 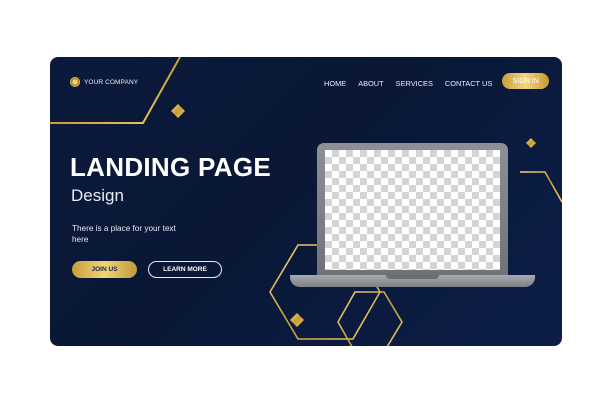 I want to click on learn-more-button: LEARN MORE, so click(x=185, y=269).